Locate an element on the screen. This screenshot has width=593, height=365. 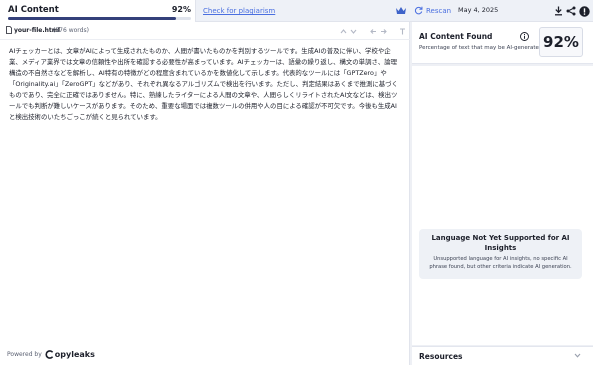
resources-label: Resources is located at coordinates (441, 356).